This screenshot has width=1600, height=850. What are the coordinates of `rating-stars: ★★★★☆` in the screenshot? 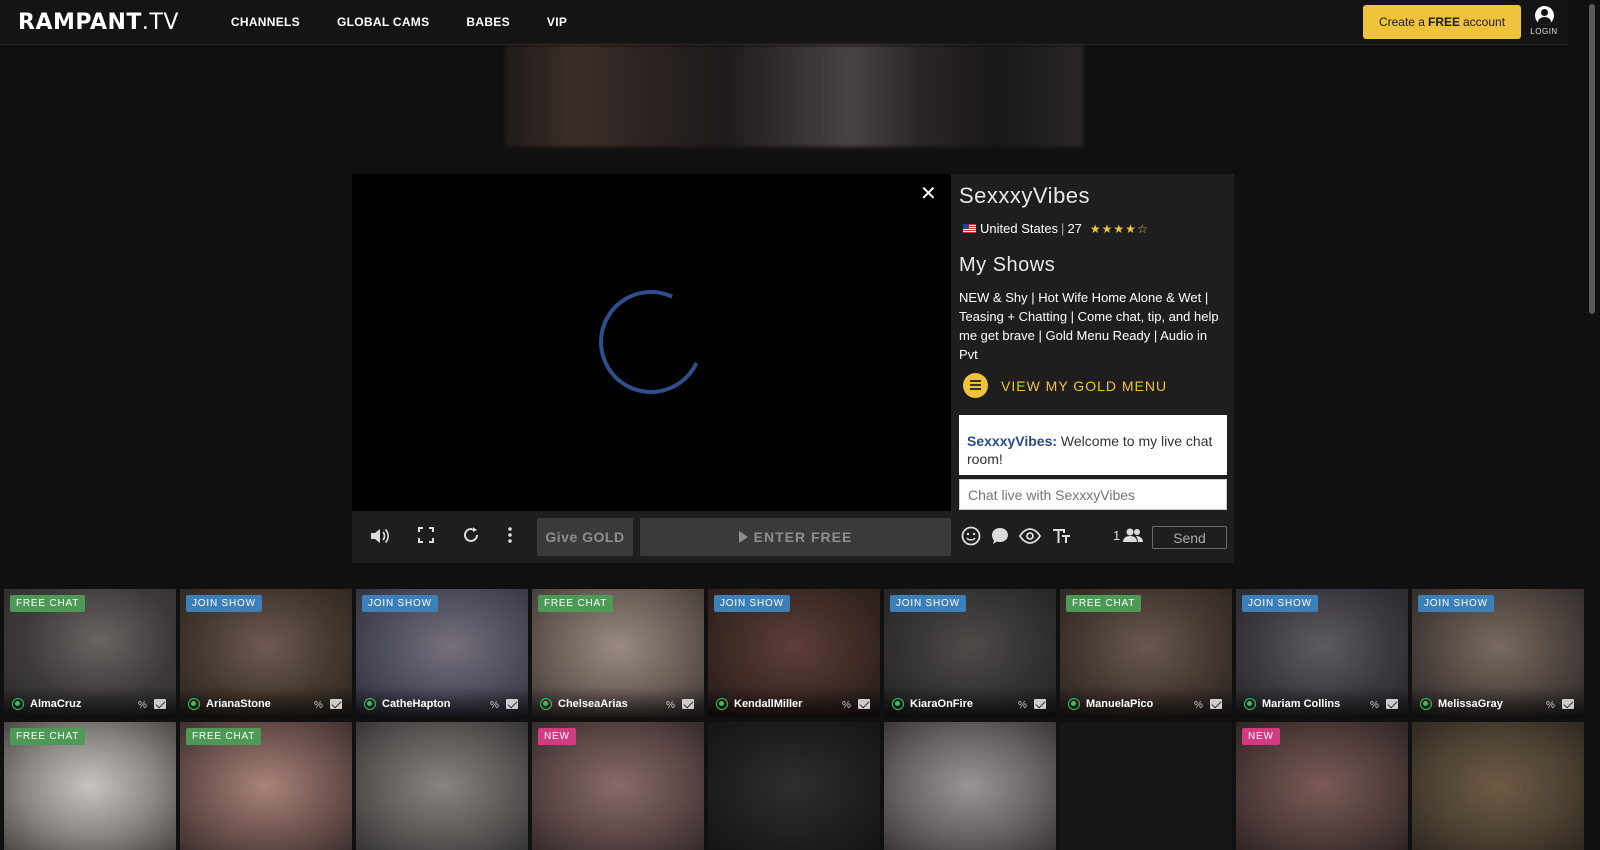 It's located at (1119, 228).